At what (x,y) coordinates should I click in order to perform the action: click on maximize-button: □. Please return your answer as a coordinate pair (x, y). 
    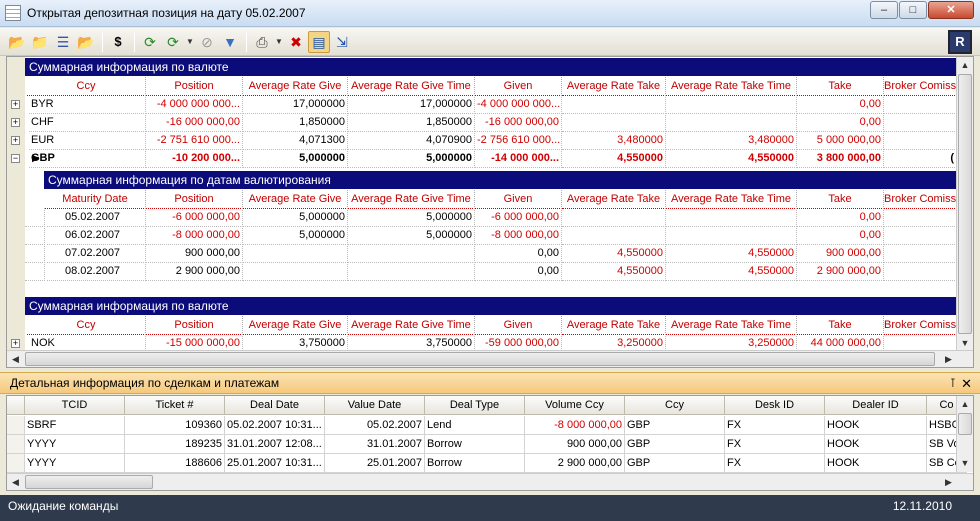
    Looking at the image, I should click on (913, 10).